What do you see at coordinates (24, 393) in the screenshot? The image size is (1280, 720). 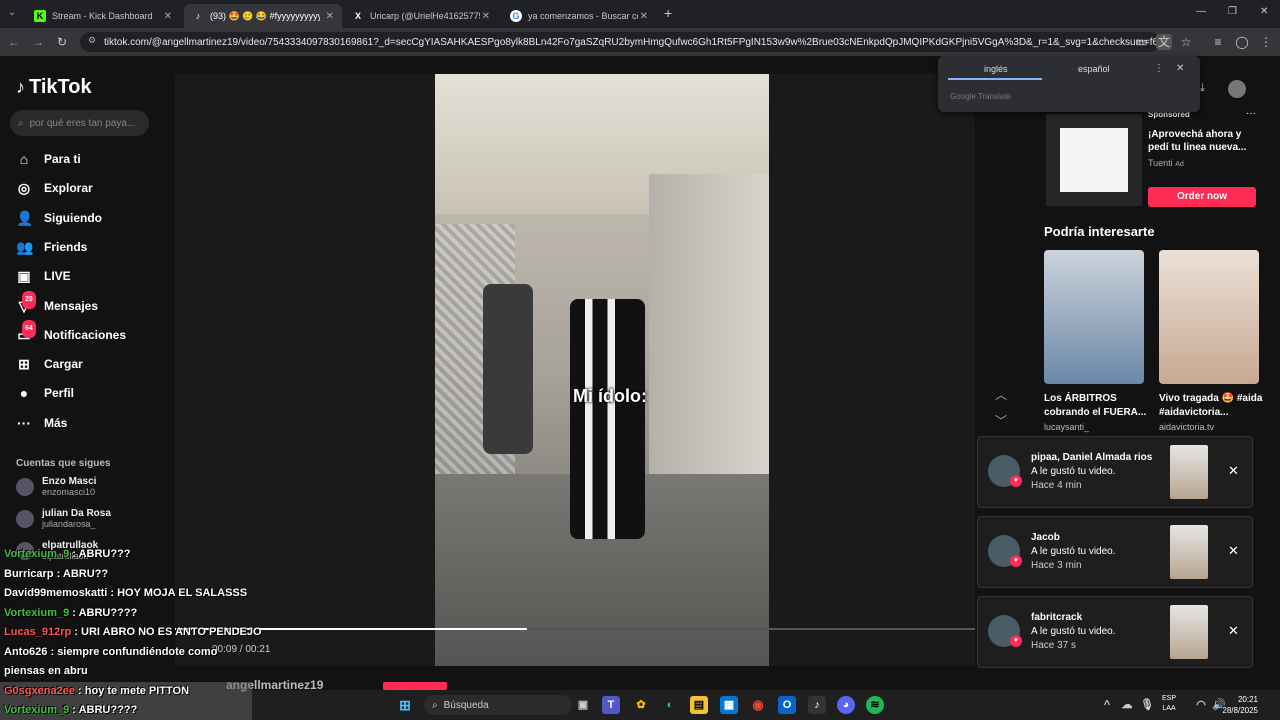 I see `profile-icon: ●` at bounding box center [24, 393].